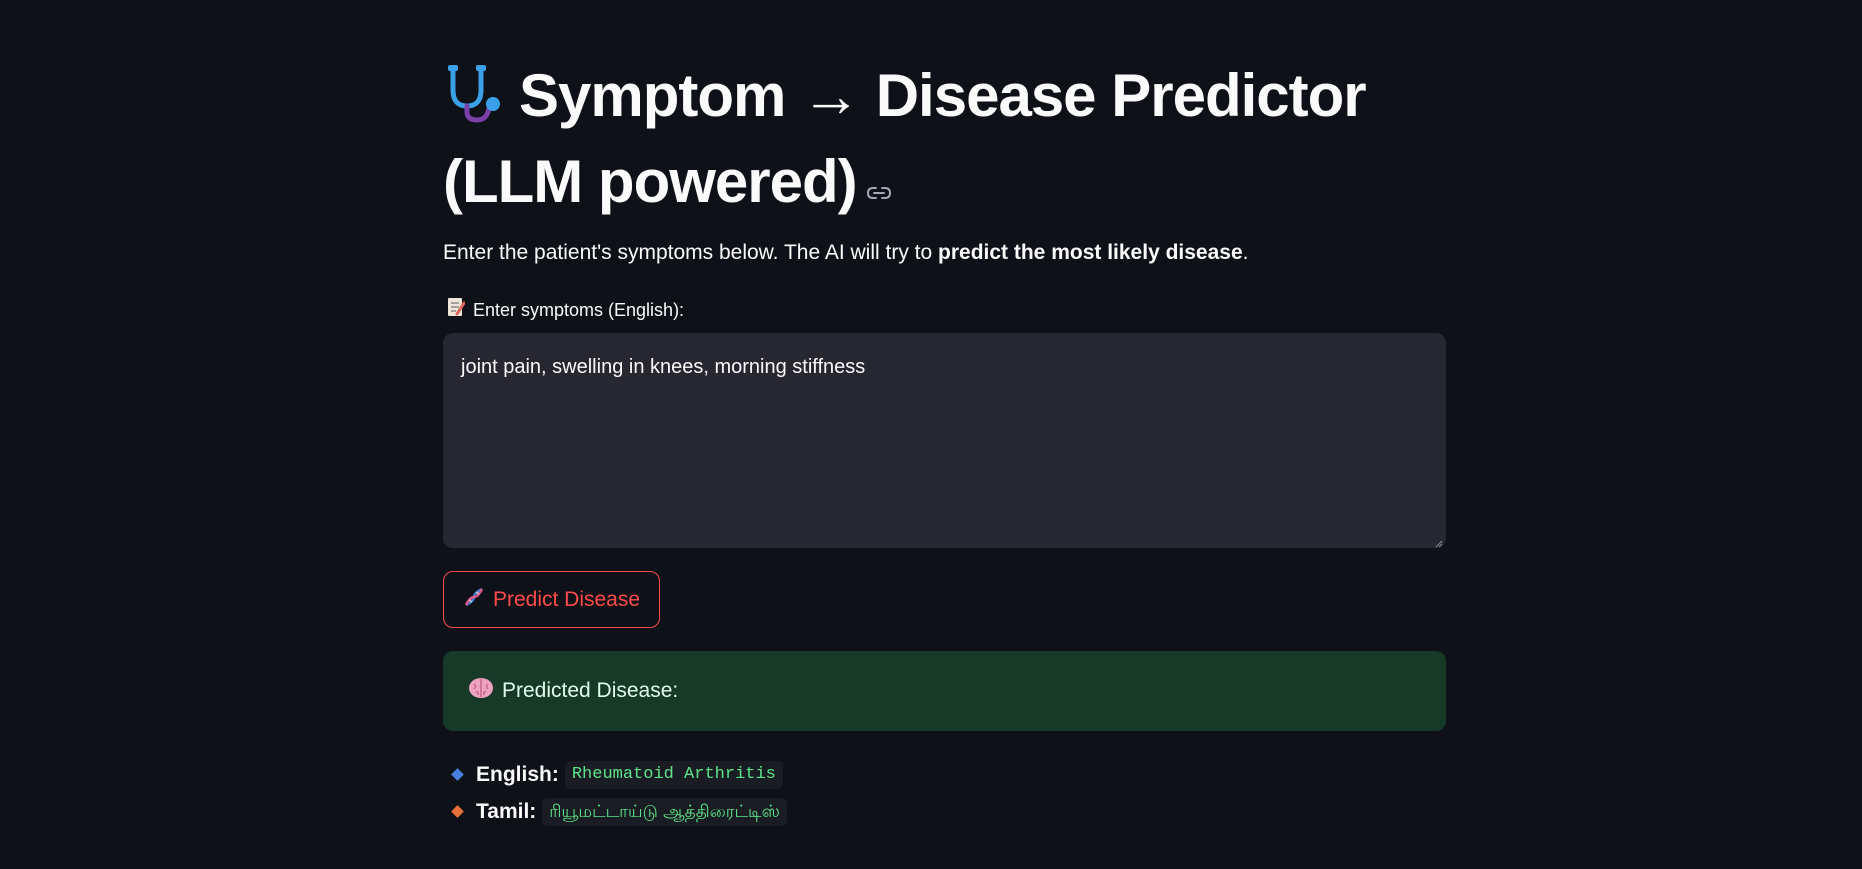  I want to click on prediction-result-box: Predicted Disease:, so click(944, 691).